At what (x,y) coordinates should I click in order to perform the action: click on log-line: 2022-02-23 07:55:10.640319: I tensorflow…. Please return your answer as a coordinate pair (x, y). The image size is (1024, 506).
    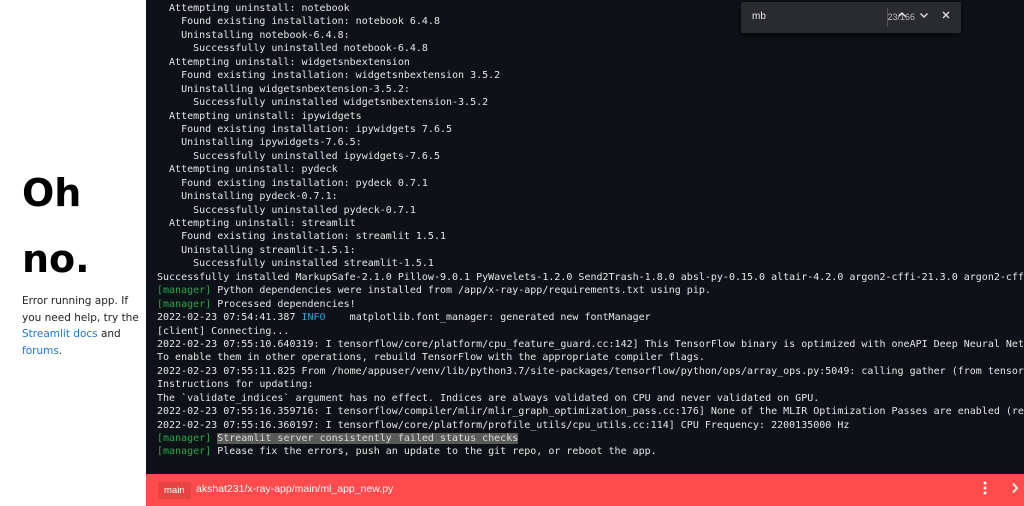
    Looking at the image, I should click on (590, 344).